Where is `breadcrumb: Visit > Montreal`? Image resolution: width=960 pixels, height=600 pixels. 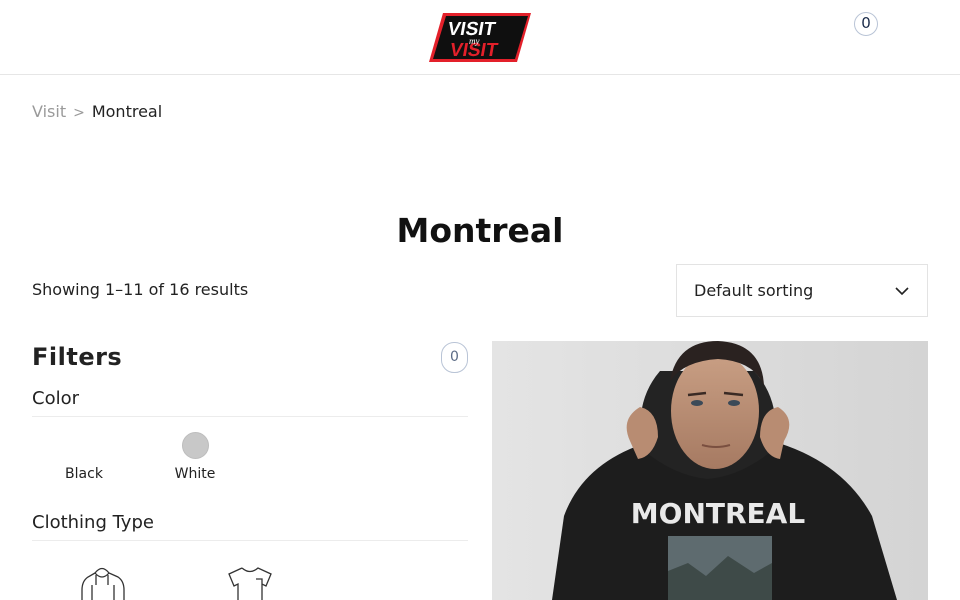
breadcrumb: Visit > Montreal is located at coordinates (97, 112).